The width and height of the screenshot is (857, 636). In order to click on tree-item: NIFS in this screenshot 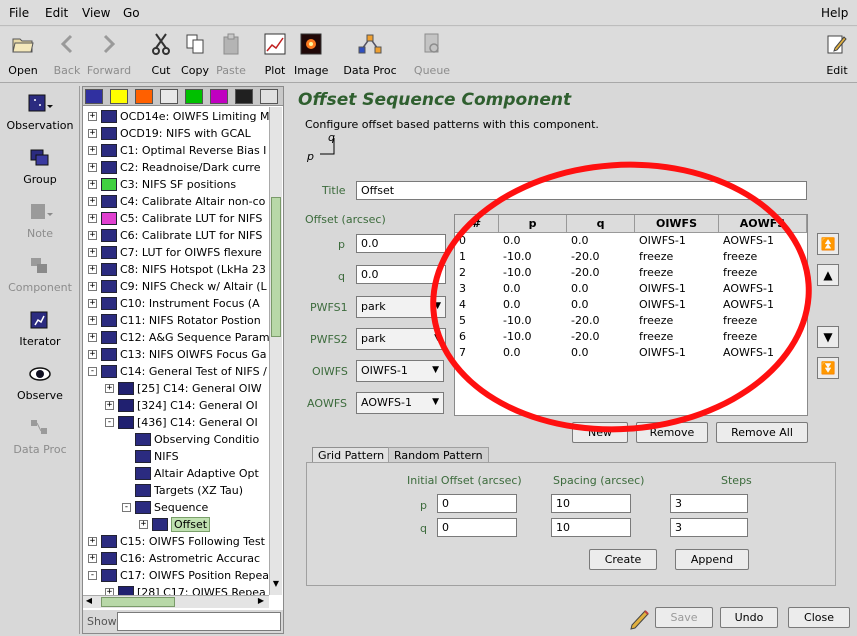, I will do `click(150, 456)`.